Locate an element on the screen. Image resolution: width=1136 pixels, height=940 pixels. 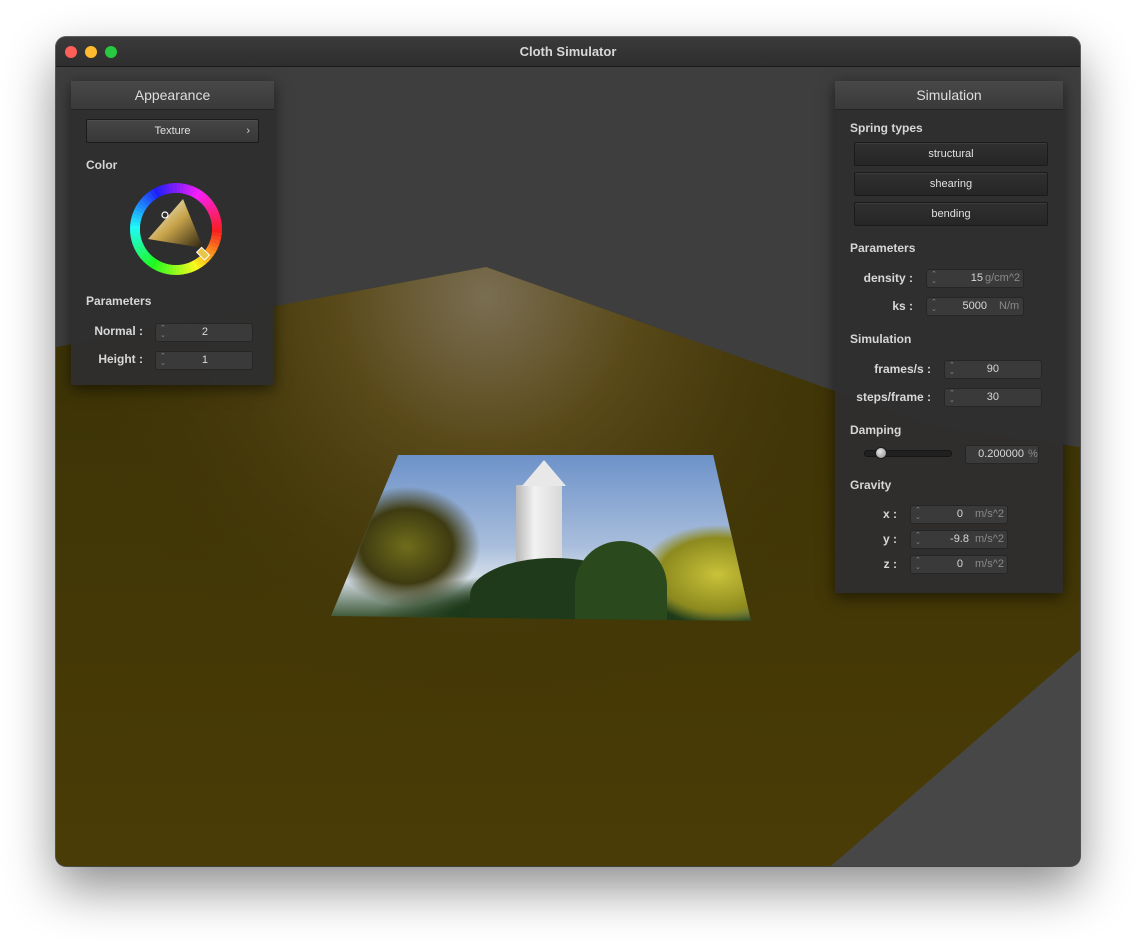
normal-label: Normal : is located at coordinates (118, 331).